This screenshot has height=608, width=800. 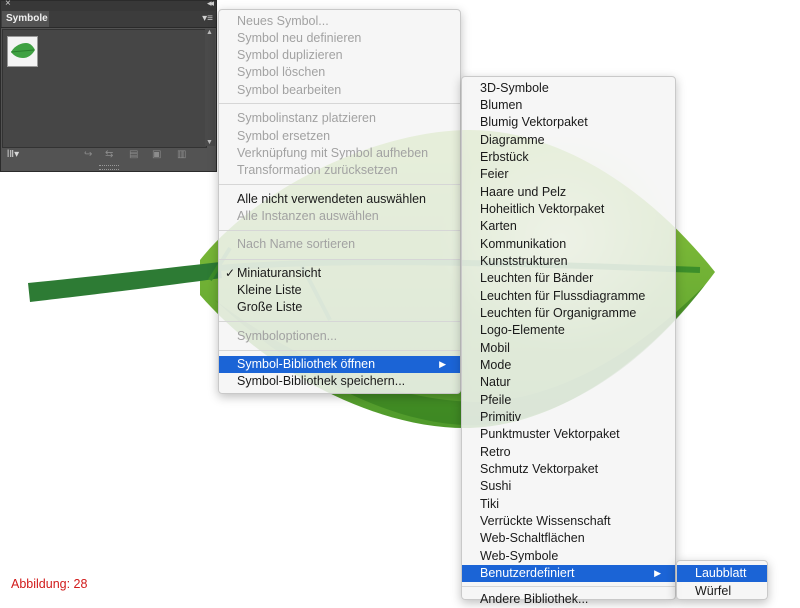 What do you see at coordinates (339, 72) in the screenshot?
I see `menu-item-delete-symbol: Symbol löschen` at bounding box center [339, 72].